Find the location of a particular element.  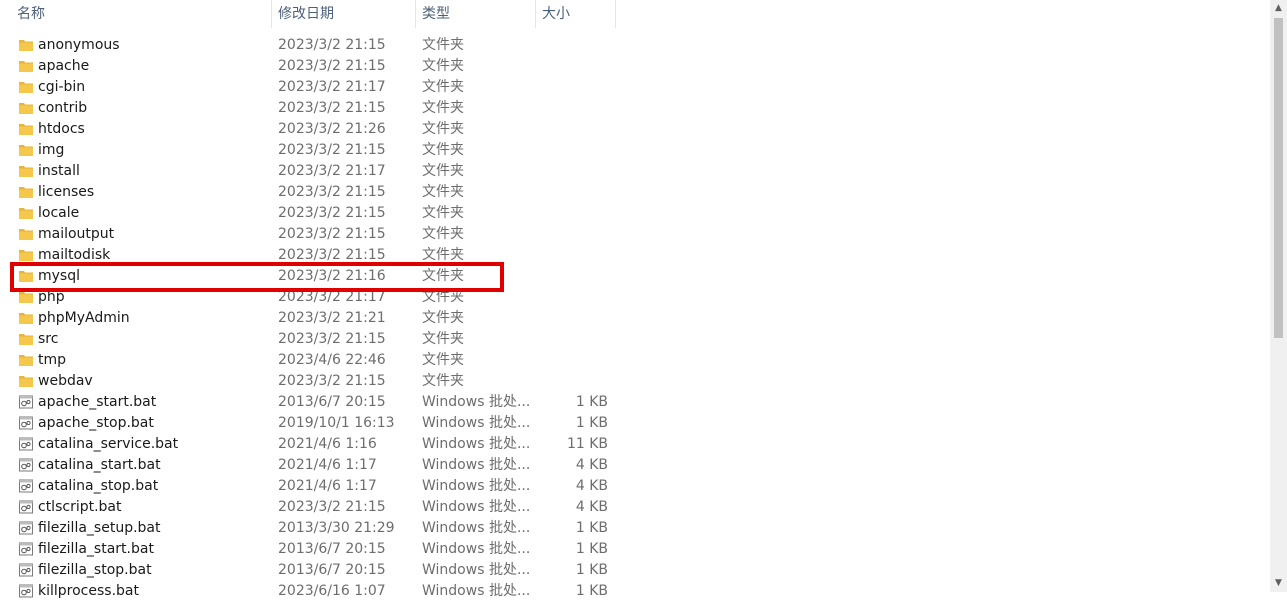

file-row: htdocs 2023/3/2 21:26 文件夹 is located at coordinates (635, 129).